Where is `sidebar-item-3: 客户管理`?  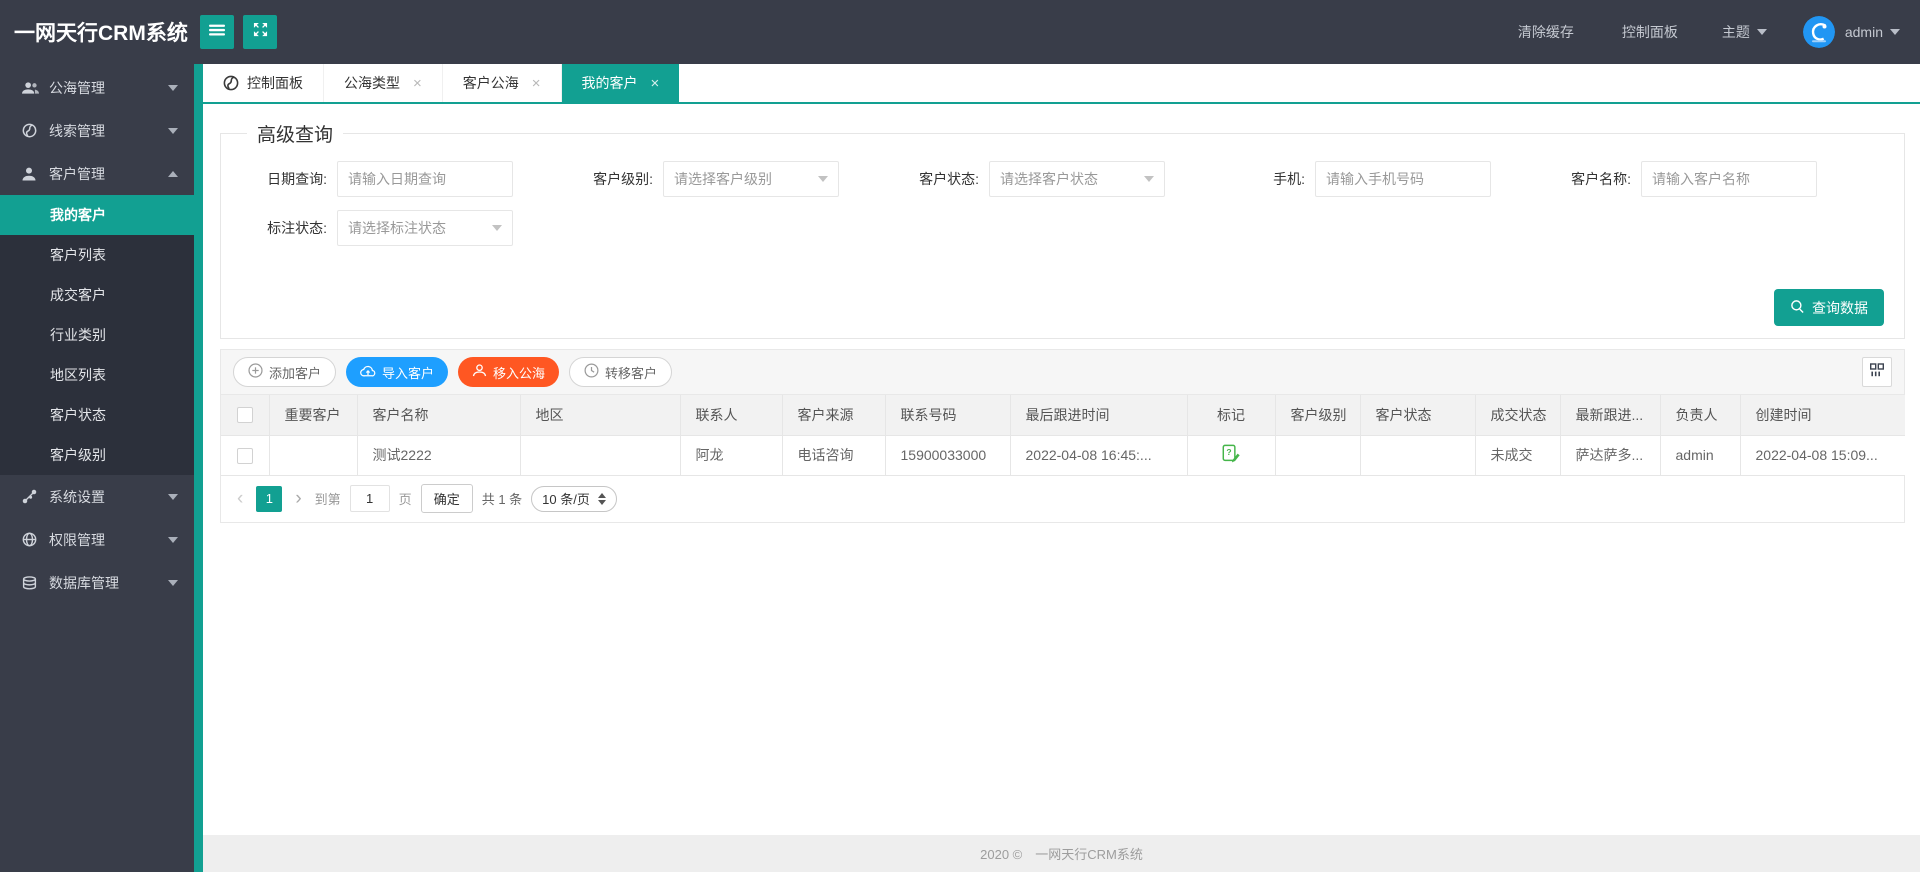
sidebar-item-3: 客户管理 is located at coordinates (97, 173).